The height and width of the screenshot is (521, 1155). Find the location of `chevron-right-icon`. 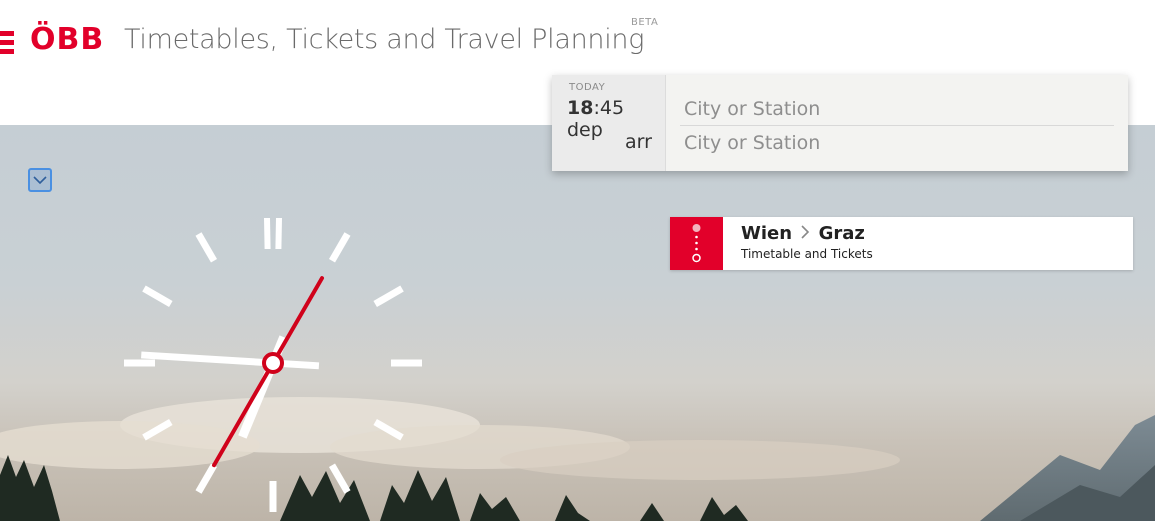

chevron-right-icon is located at coordinates (805, 233).